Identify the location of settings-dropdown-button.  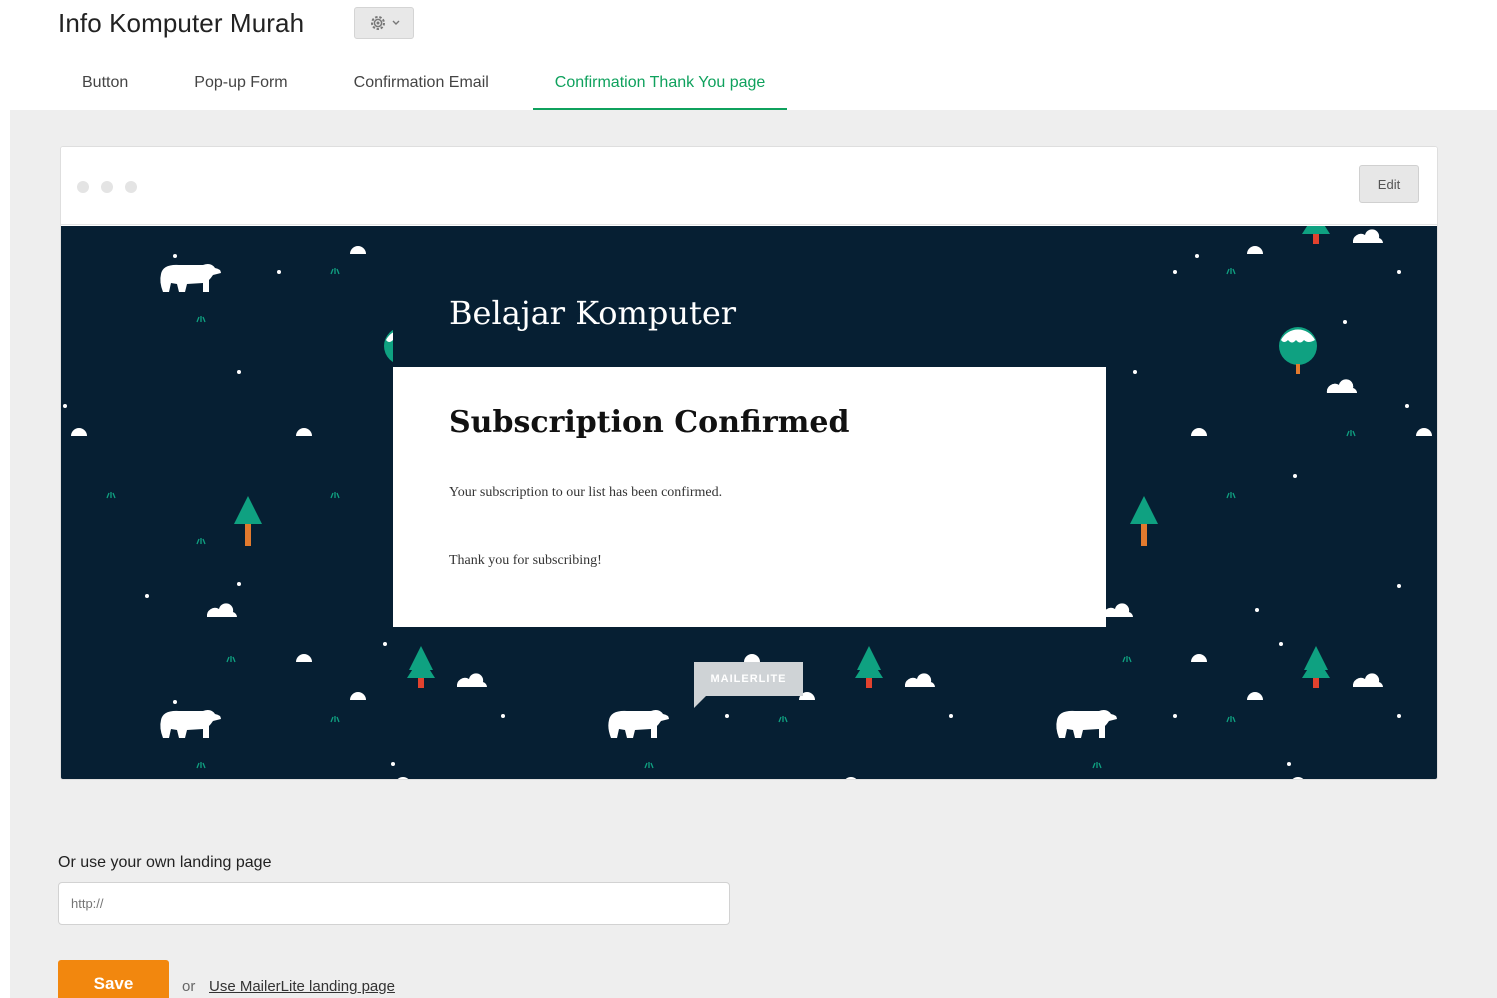
(384, 23).